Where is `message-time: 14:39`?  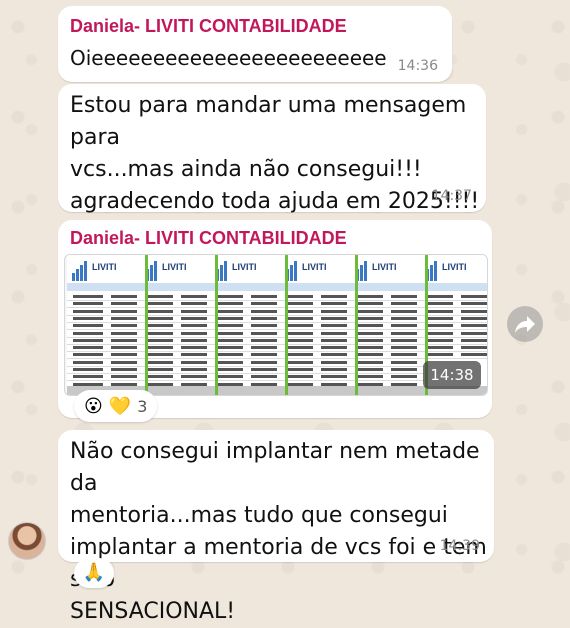
message-time: 14:39 is located at coordinates (459, 546).